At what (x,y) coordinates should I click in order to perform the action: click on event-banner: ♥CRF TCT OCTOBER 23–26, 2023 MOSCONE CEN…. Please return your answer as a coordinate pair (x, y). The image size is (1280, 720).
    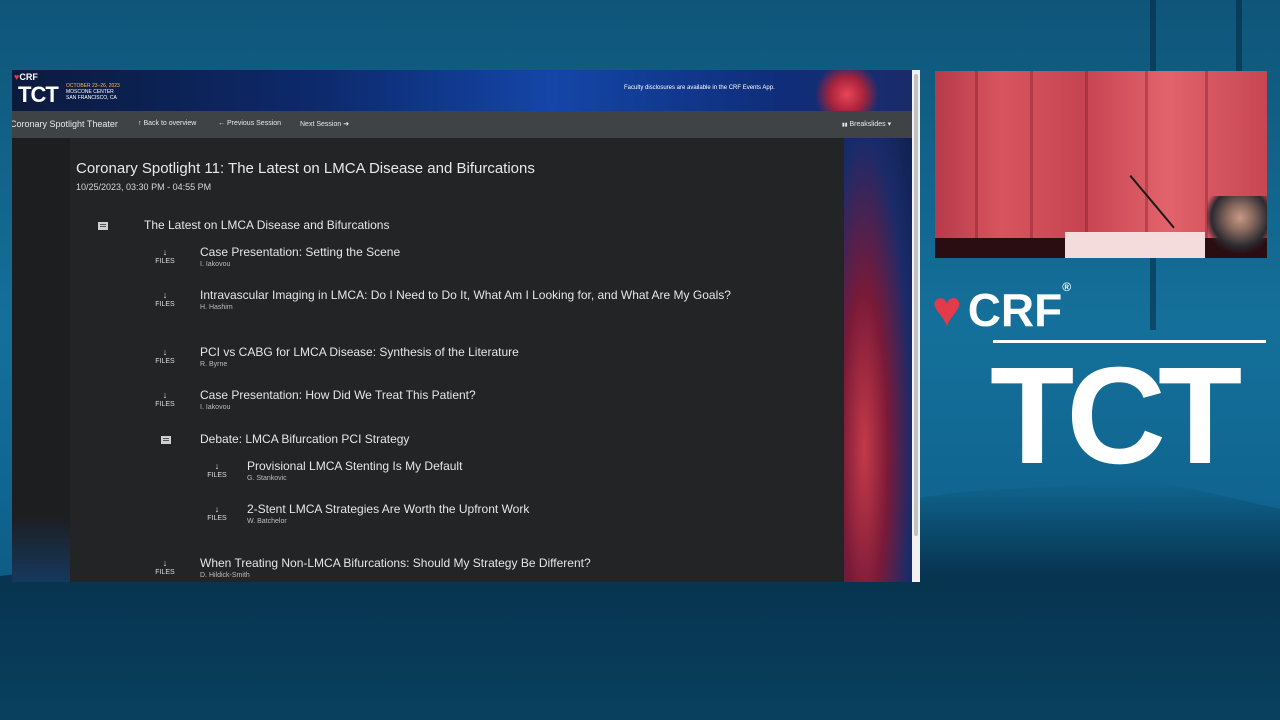
    Looking at the image, I should click on (462, 90).